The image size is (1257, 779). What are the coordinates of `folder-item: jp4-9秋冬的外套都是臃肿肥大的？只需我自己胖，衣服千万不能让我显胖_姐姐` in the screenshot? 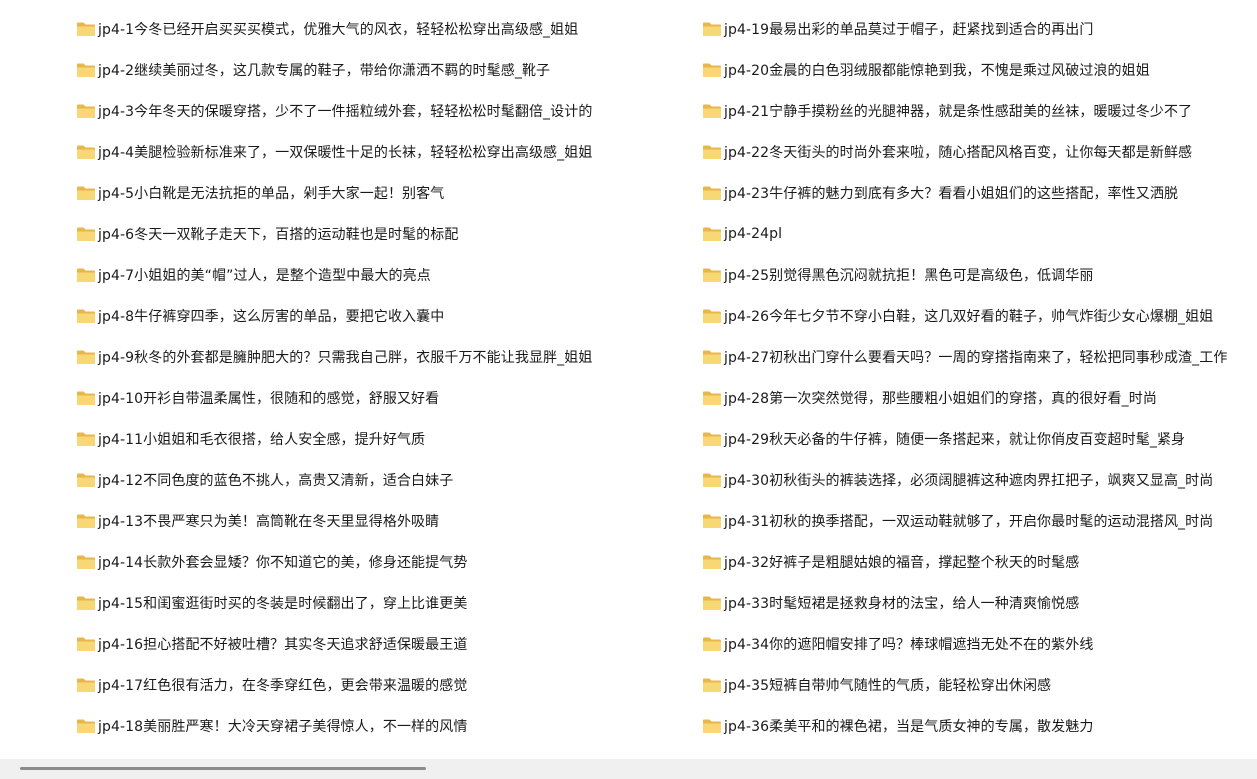 It's located at (376, 356).